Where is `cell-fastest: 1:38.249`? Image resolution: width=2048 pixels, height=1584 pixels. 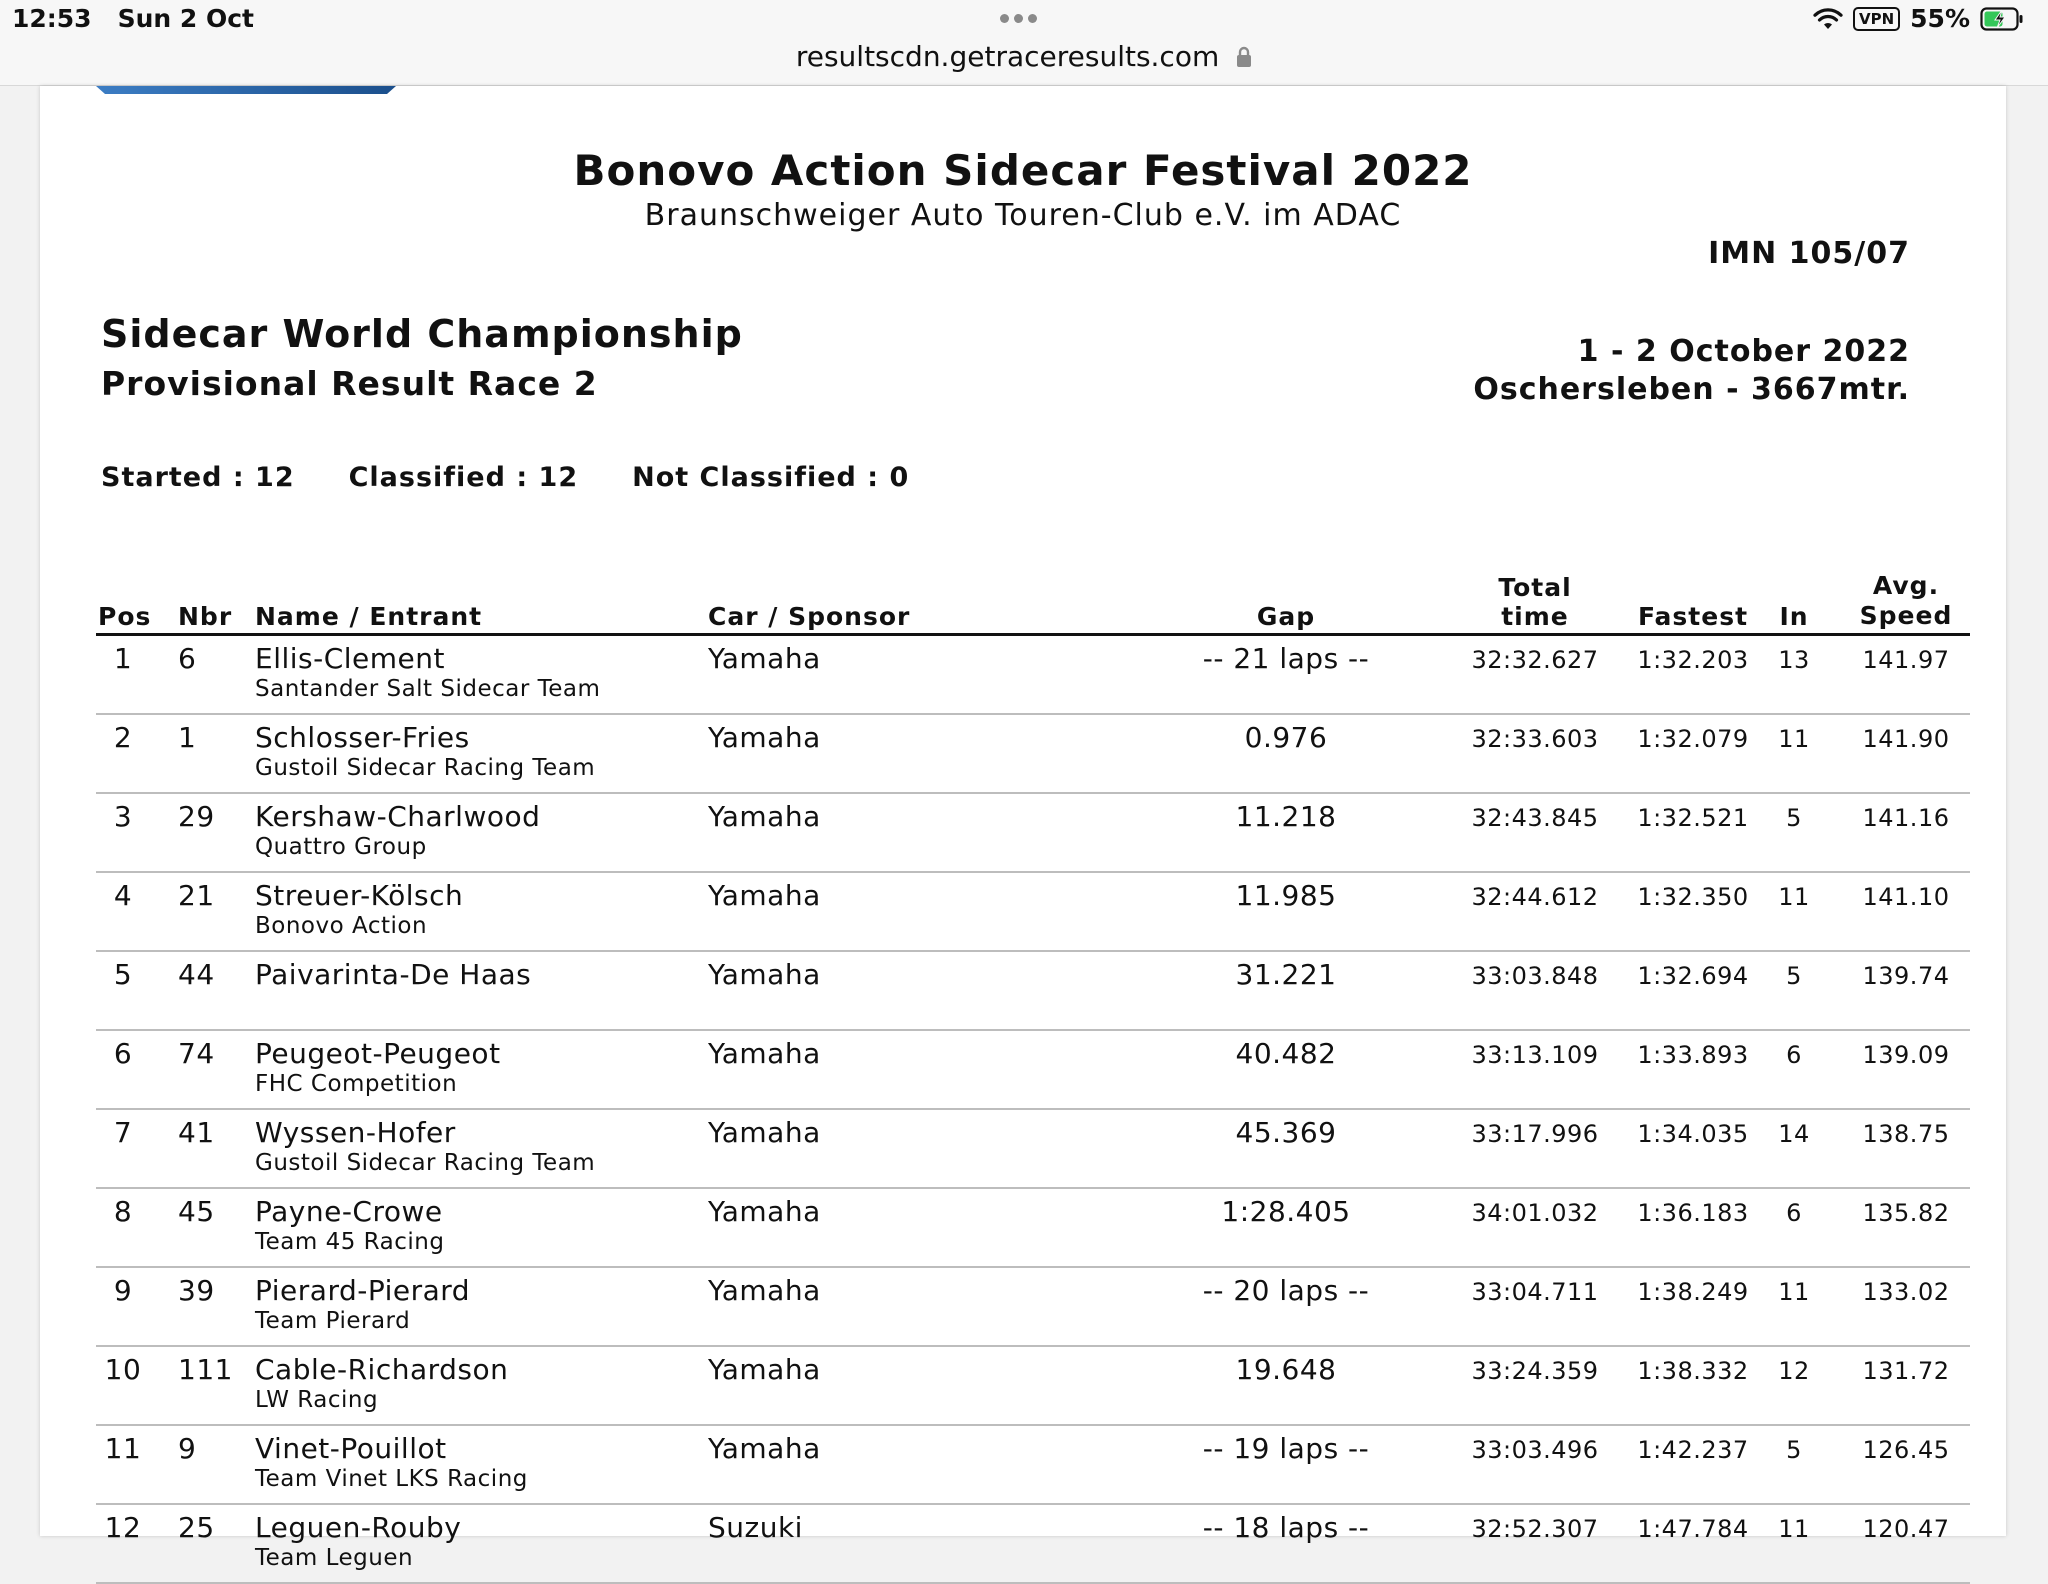 cell-fastest: 1:38.249 is located at coordinates (1693, 1292).